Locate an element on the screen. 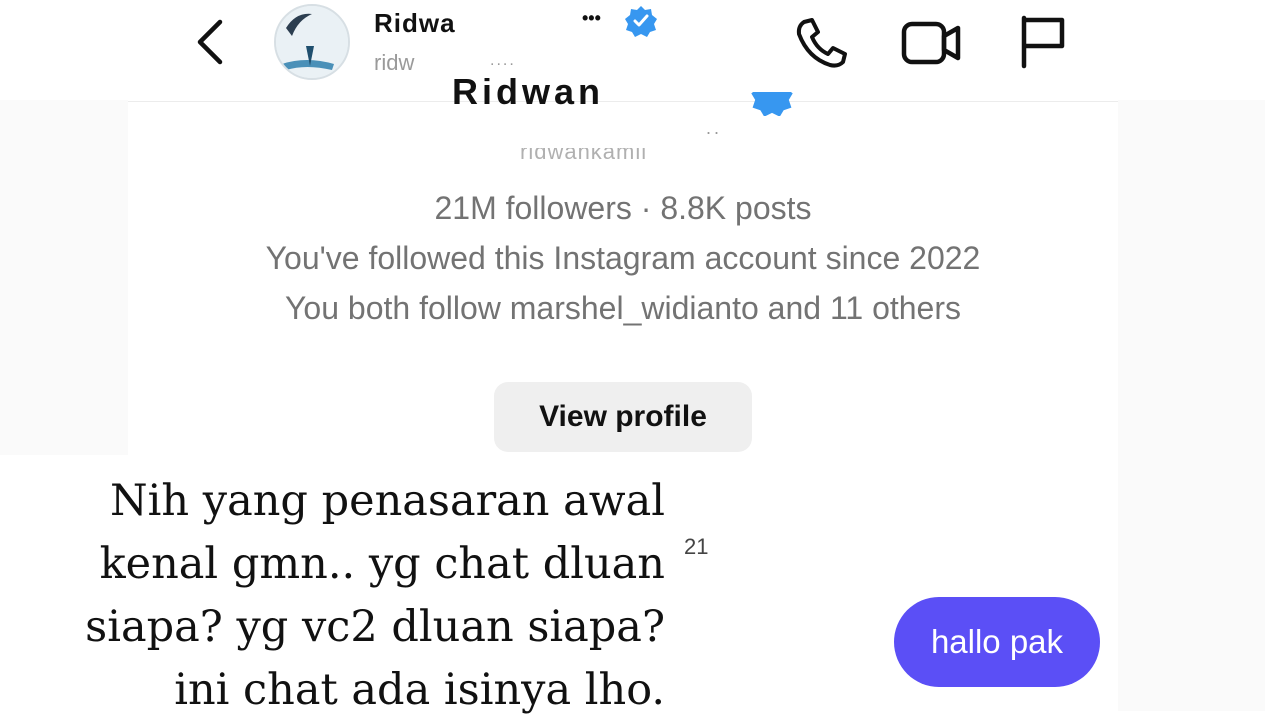 Image resolution: width=1265 pixels, height=722 pixels. flag-icon is located at coordinates (1043, 42).